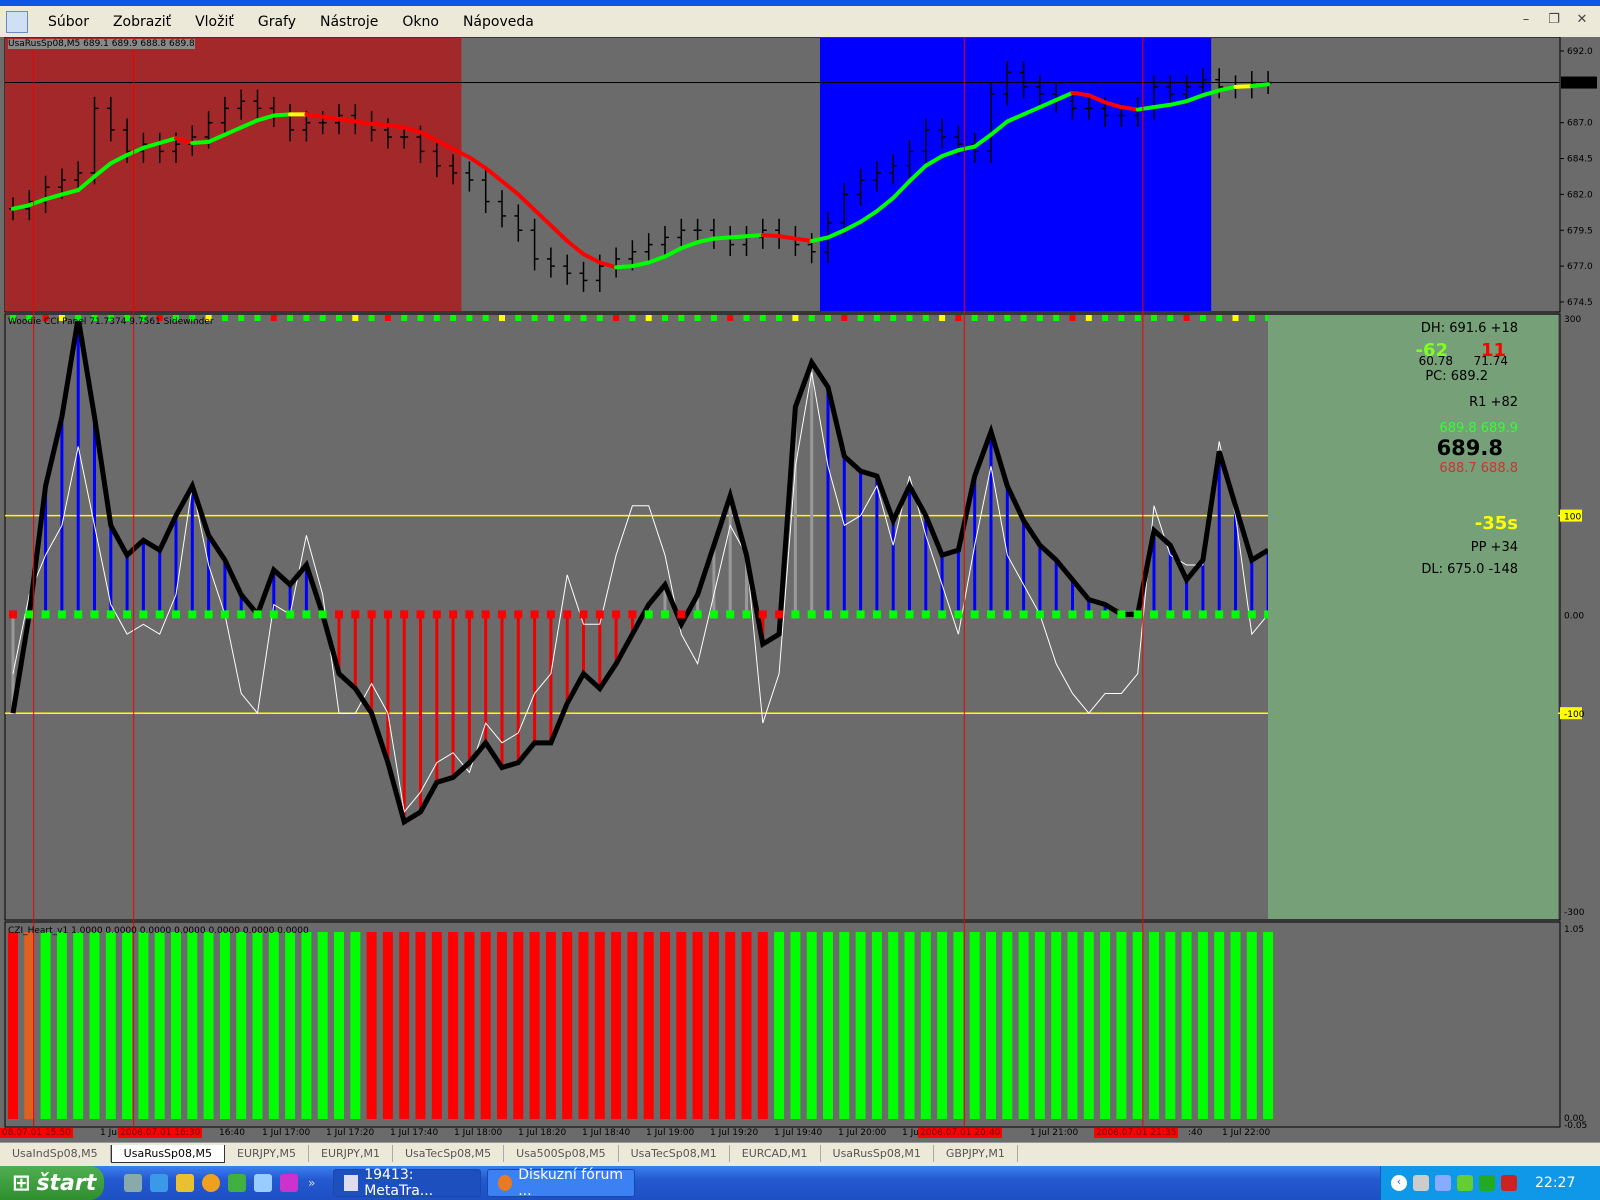 The width and height of the screenshot is (1600, 1200). Describe the element at coordinates (775, 1153) in the screenshot. I see `tab-eurcad-m1: EURCAD,M1` at that location.